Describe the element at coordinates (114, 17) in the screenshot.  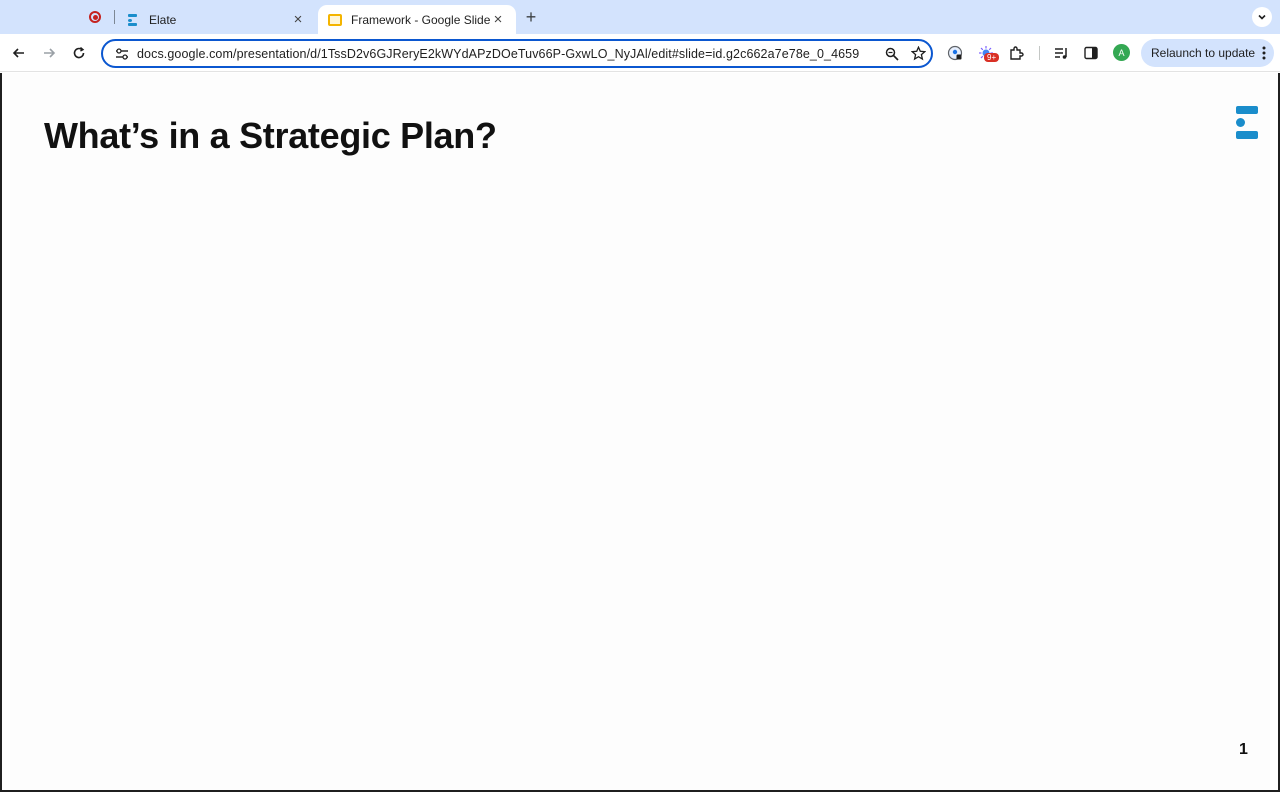
I see `tab-separator` at that location.